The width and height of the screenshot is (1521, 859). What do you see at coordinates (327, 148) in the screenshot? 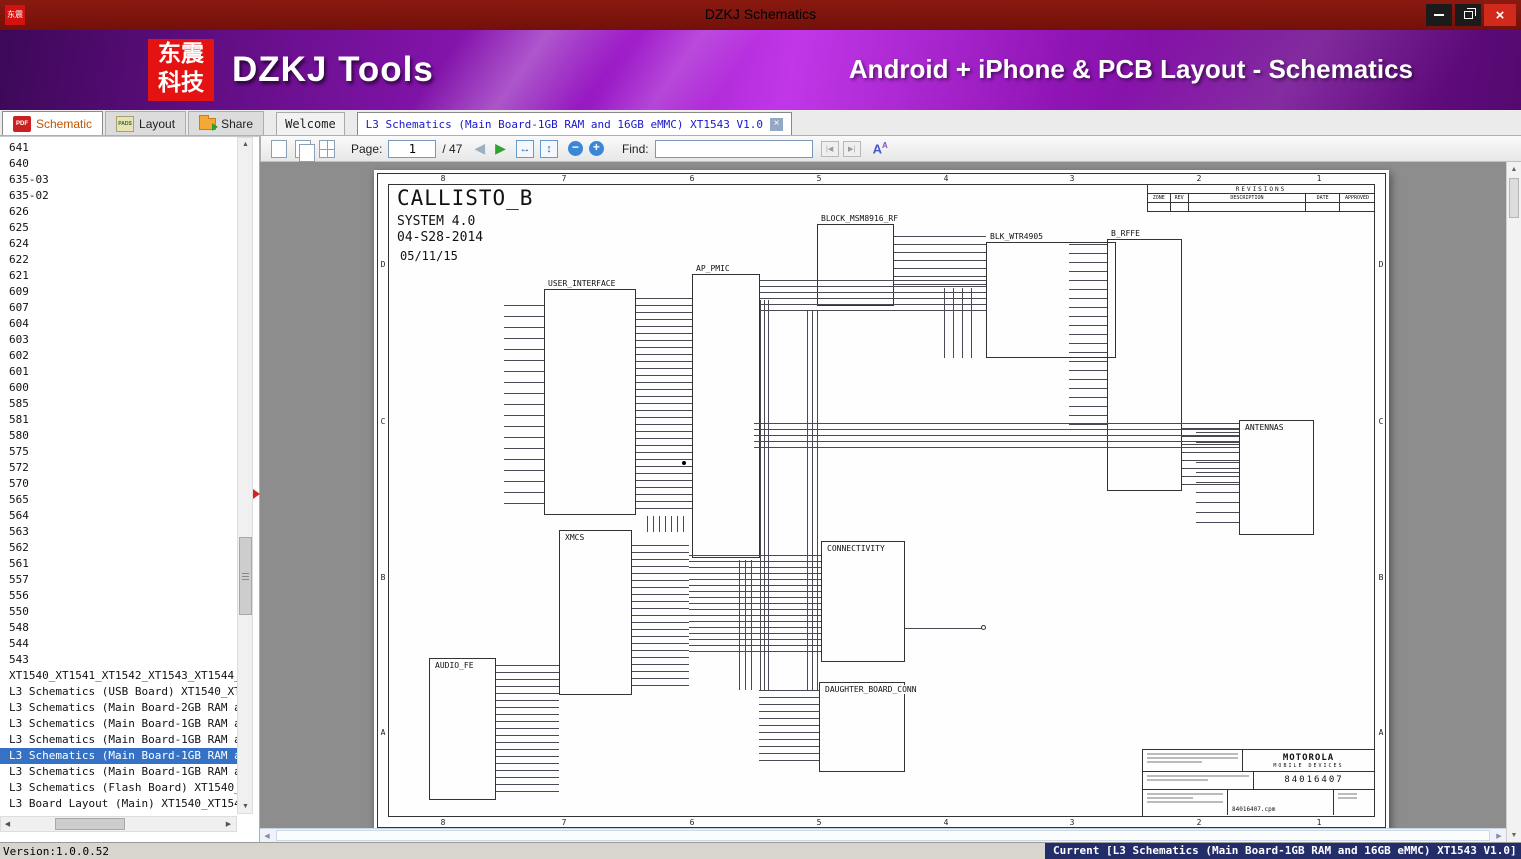
I see `page-multi-icon` at bounding box center [327, 148].